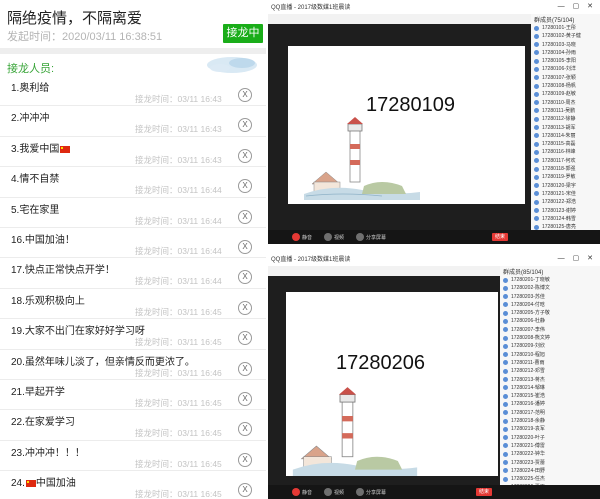  Describe the element at coordinates (133, 273) in the screenshot. I see `list-item: 17.快点正常快点开学！ 接龙时间：03/11 16:44 X` at that location.